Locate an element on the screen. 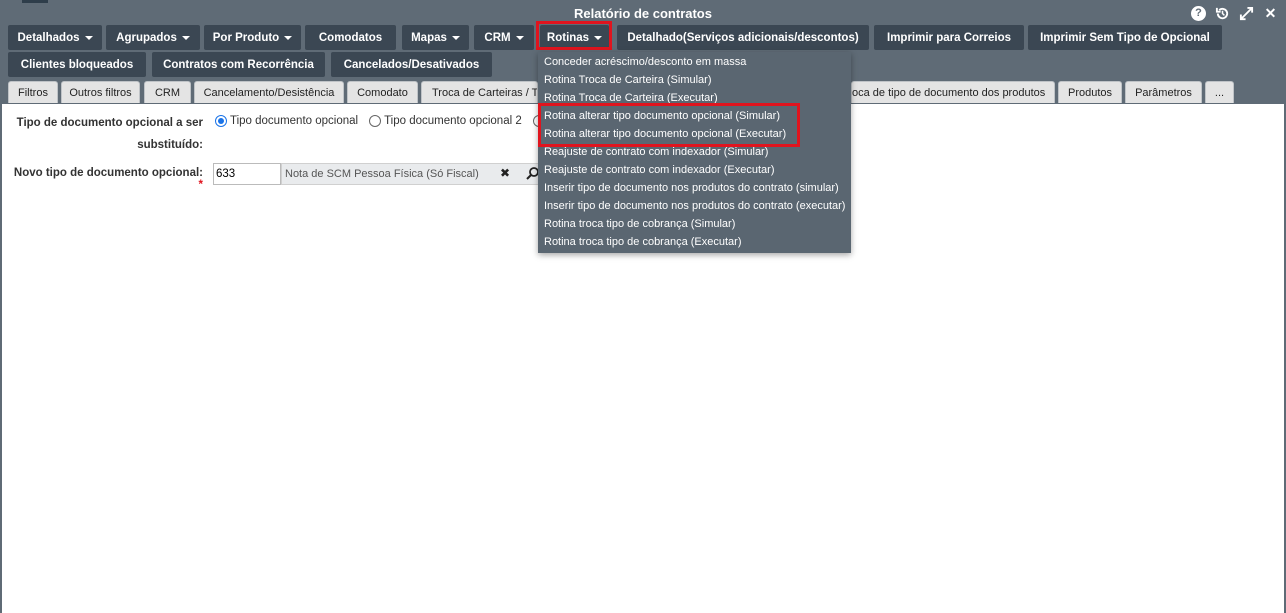 The height and width of the screenshot is (613, 1286). menu-item-troca-carteira-simular: Rotina Troca de Carteira (Simular) is located at coordinates (628, 80).